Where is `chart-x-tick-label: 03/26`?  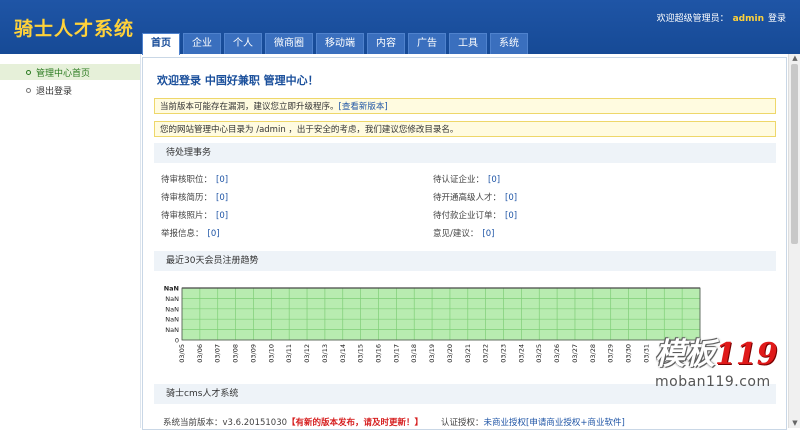 chart-x-tick-label: 03/26 is located at coordinates (557, 353).